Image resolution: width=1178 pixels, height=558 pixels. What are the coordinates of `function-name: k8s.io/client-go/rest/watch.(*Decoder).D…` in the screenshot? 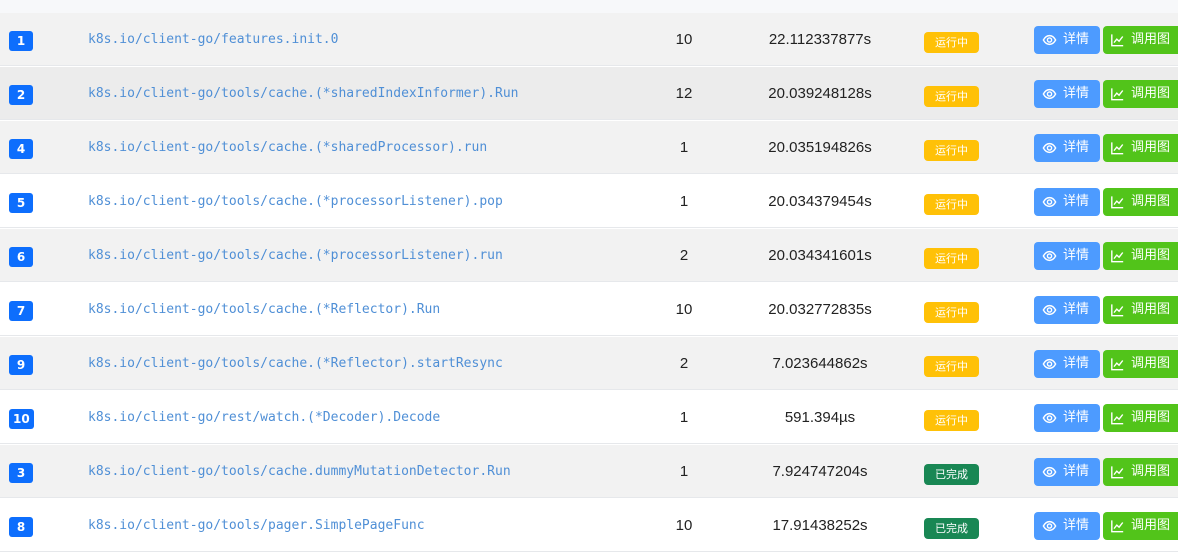 It's located at (264, 417).